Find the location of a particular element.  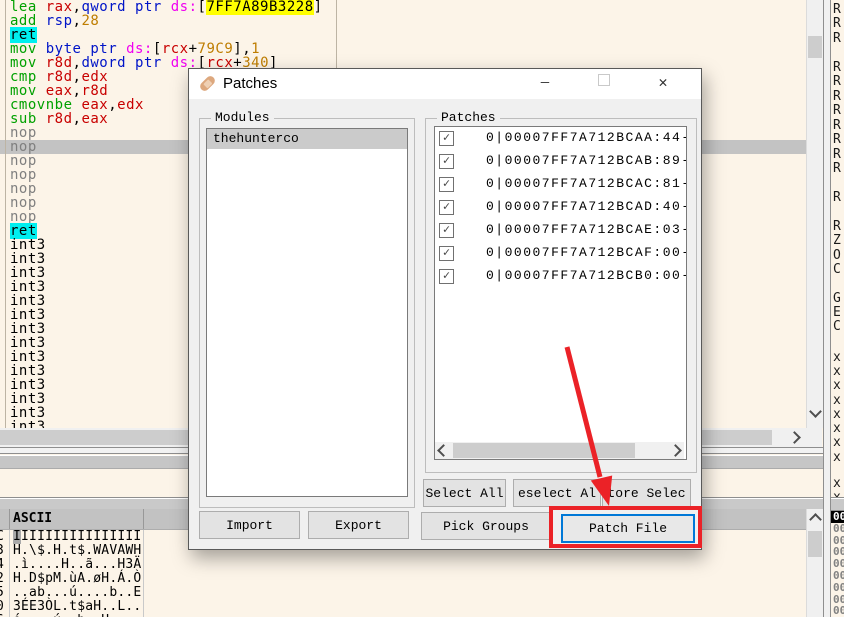

import-button: Import is located at coordinates (249, 525).